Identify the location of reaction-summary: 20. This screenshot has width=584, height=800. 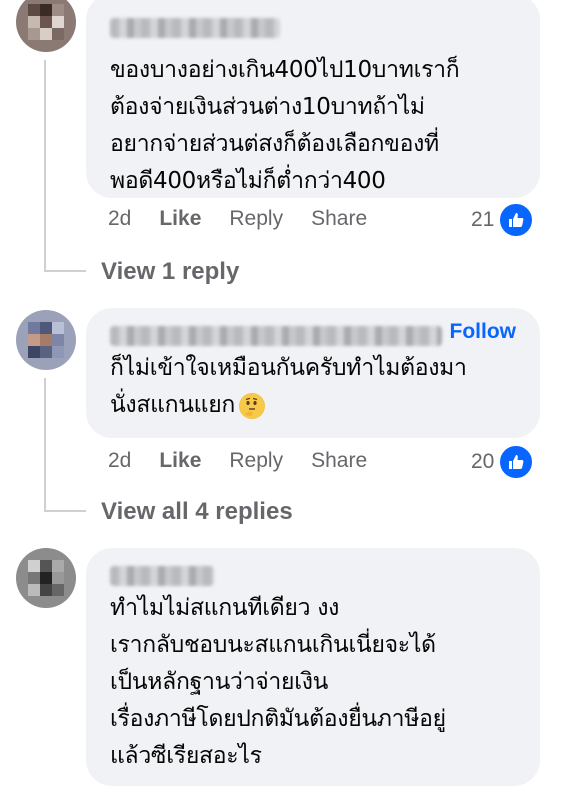
(503, 462).